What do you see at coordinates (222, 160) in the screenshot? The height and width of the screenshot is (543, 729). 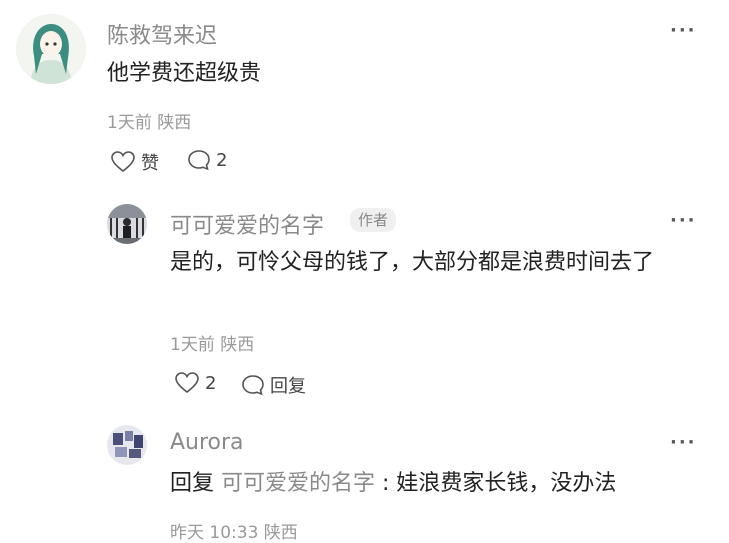 I see `comment-count: 2` at bounding box center [222, 160].